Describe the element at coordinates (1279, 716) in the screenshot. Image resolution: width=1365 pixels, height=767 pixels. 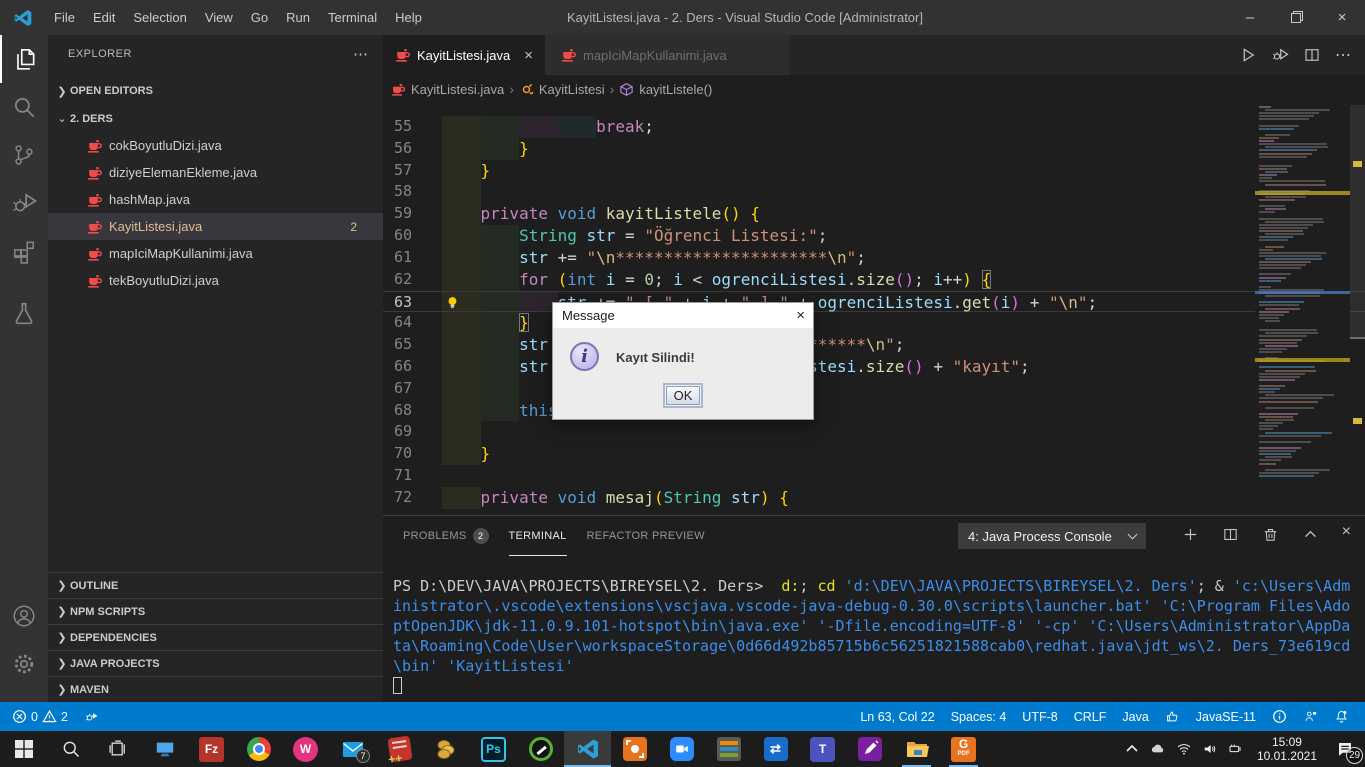
I see `info-circle-icon` at that location.